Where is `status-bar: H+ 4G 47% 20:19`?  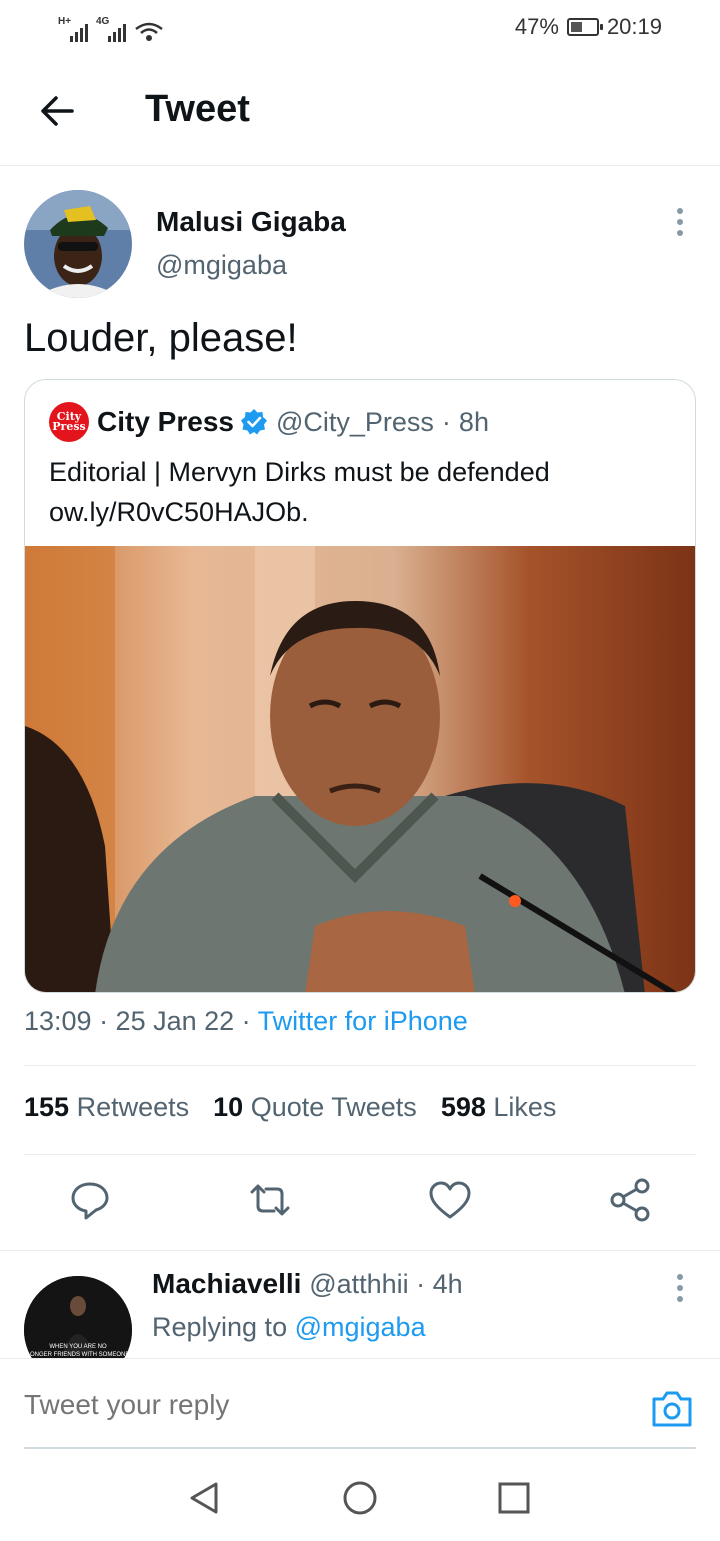 status-bar: H+ 4G 47% 20:19 is located at coordinates (360, 28).